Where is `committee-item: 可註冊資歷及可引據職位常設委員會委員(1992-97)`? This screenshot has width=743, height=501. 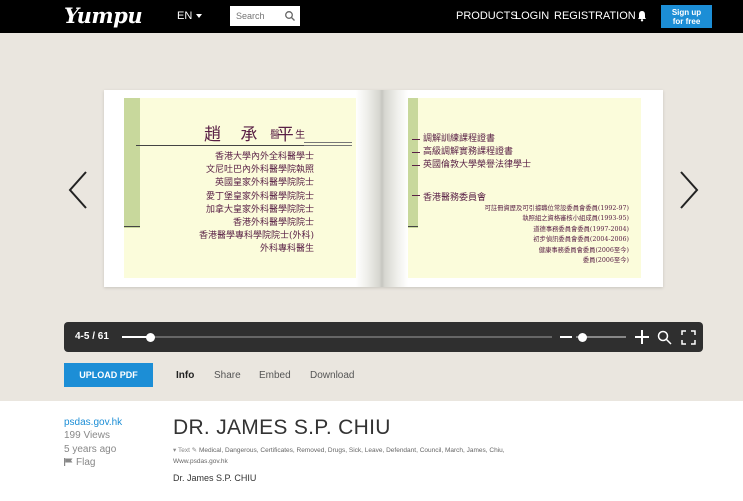 committee-item: 可註冊資歷及可引據職位常設委員會委員(1992-97) is located at coordinates (556, 208).